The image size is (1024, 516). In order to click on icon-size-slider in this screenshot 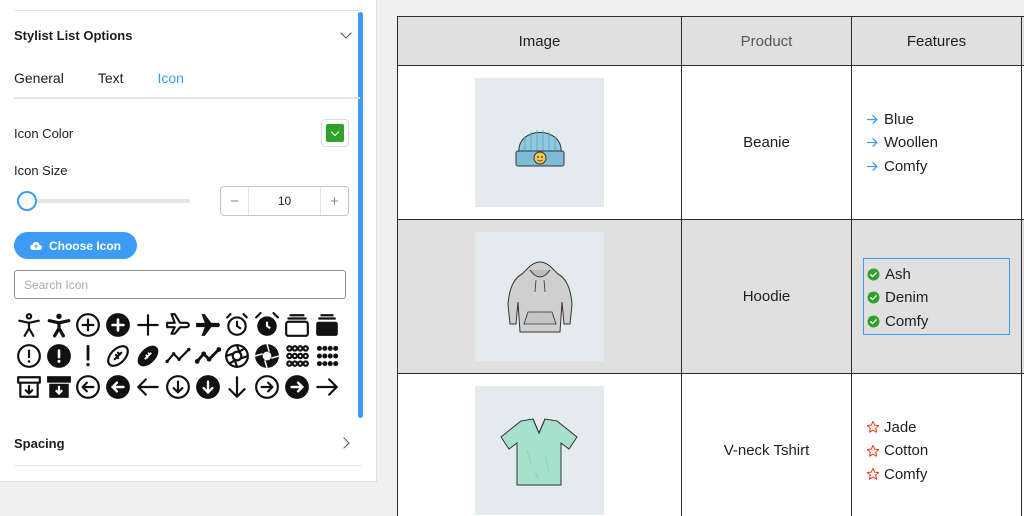, I will do `click(106, 201)`.